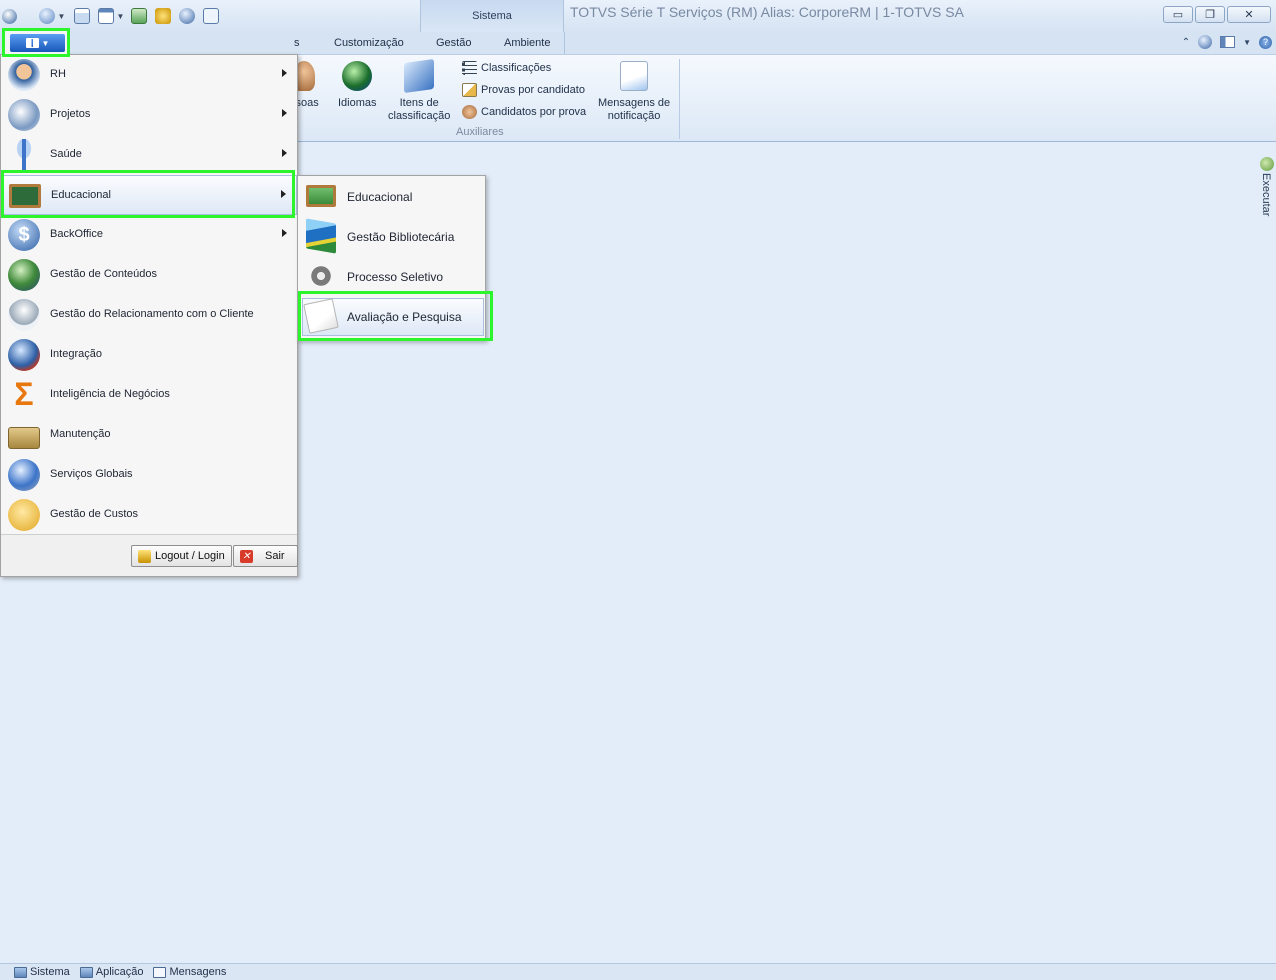 This screenshot has height=980, width=1276. I want to click on statusbar-mensagens: Mensagens, so click(189, 972).